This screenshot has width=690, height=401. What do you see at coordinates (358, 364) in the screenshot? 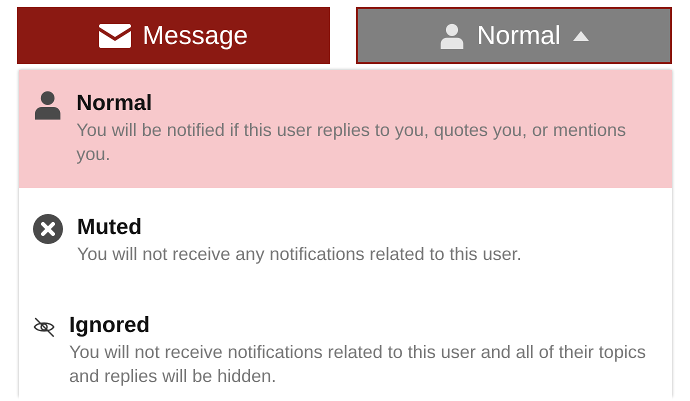
I see `item-description: You will not receive notifications related to this user and all of their topics and replies will be hidden.` at bounding box center [358, 364].